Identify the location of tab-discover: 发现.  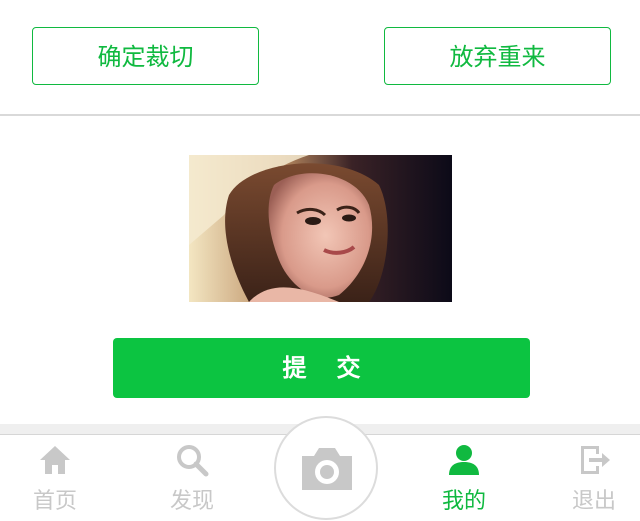
(192, 480).